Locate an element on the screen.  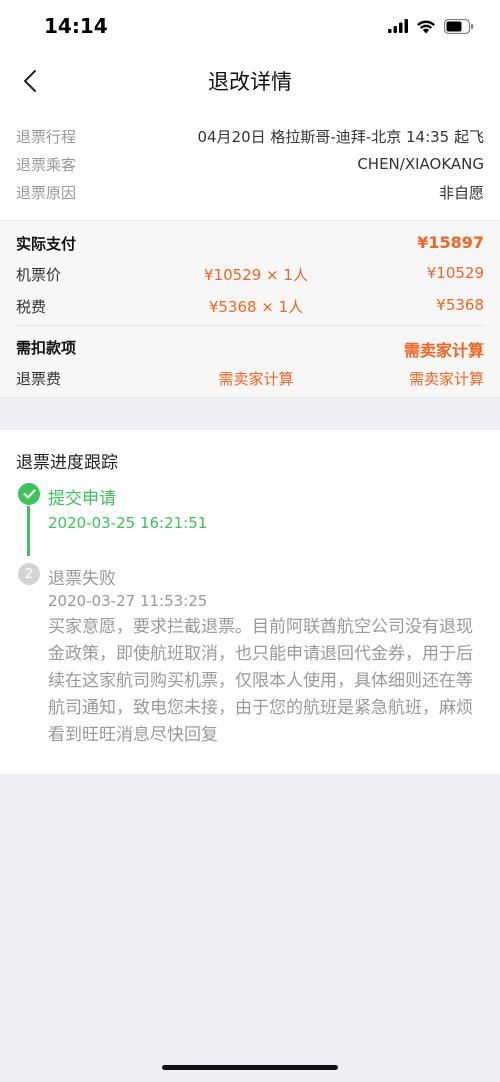
battery-icon is located at coordinates (459, 26).